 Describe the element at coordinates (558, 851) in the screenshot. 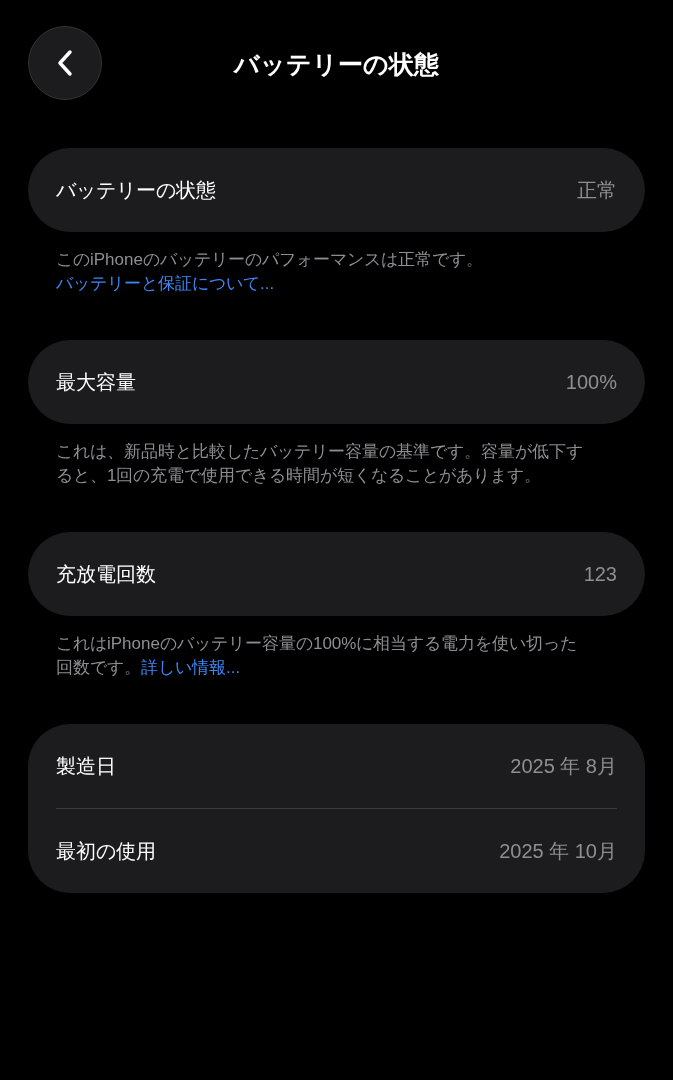

I see `row-value: 2025 年 10月` at that location.